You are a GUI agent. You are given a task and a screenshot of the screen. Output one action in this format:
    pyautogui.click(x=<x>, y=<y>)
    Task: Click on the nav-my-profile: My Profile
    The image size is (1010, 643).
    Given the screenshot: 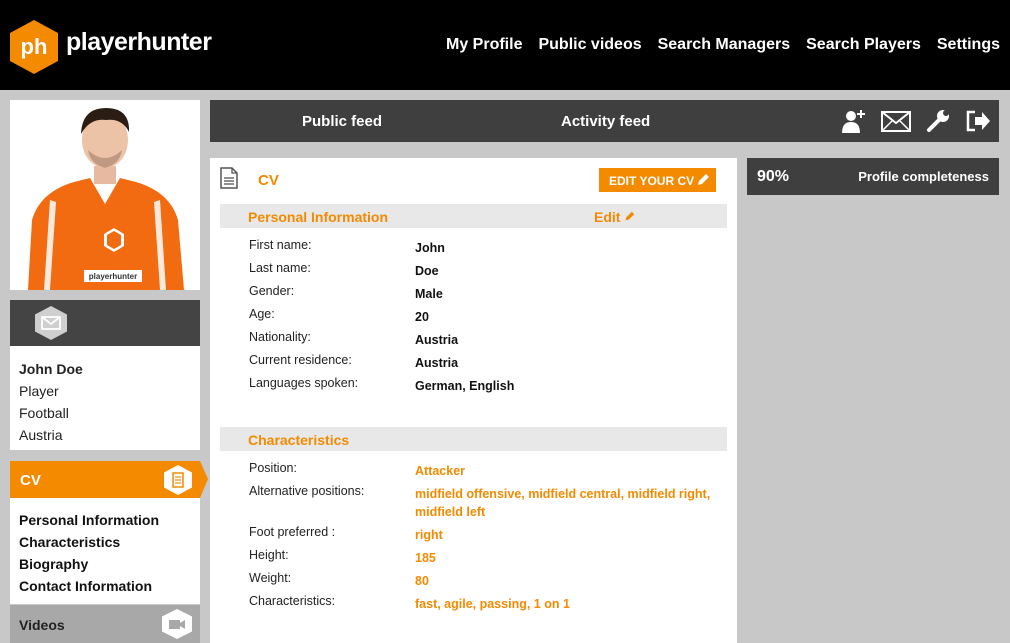 What is the action you would take?
    pyautogui.click(x=484, y=45)
    